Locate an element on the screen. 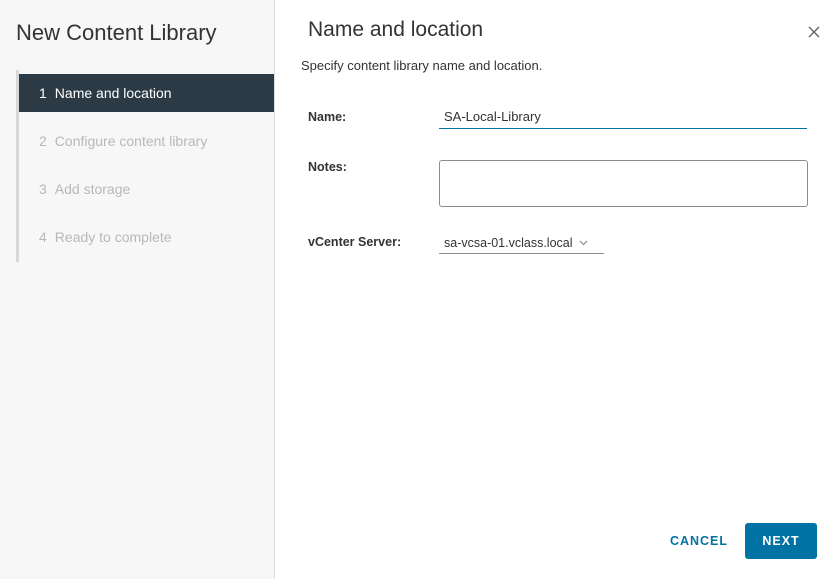  vcenter-server-label: vCenter Server: is located at coordinates (355, 242).